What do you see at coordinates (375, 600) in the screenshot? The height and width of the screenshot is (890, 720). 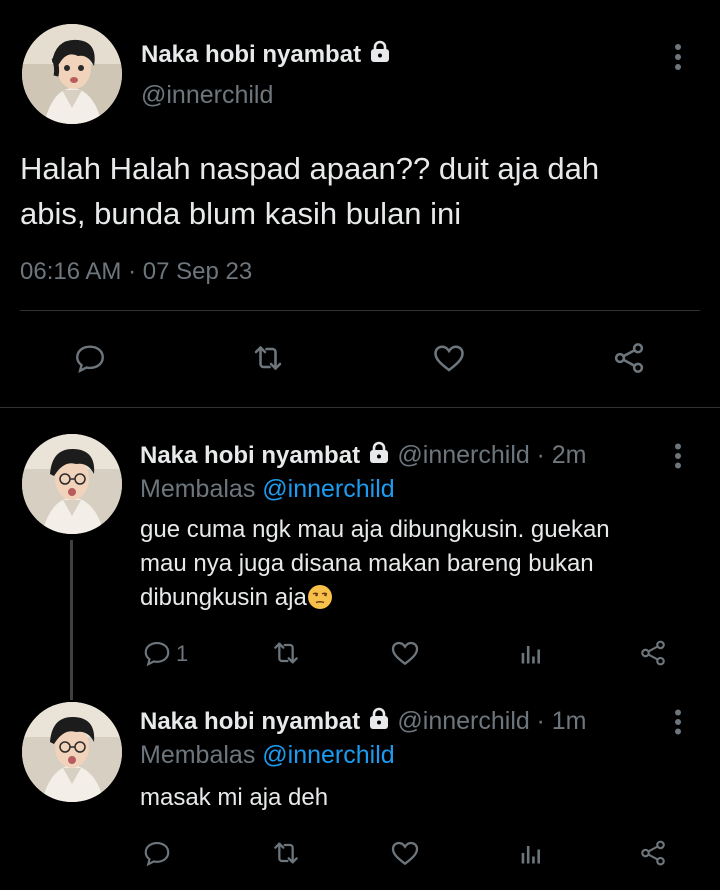 I see `reply-text-line: dibungkusin aja` at bounding box center [375, 600].